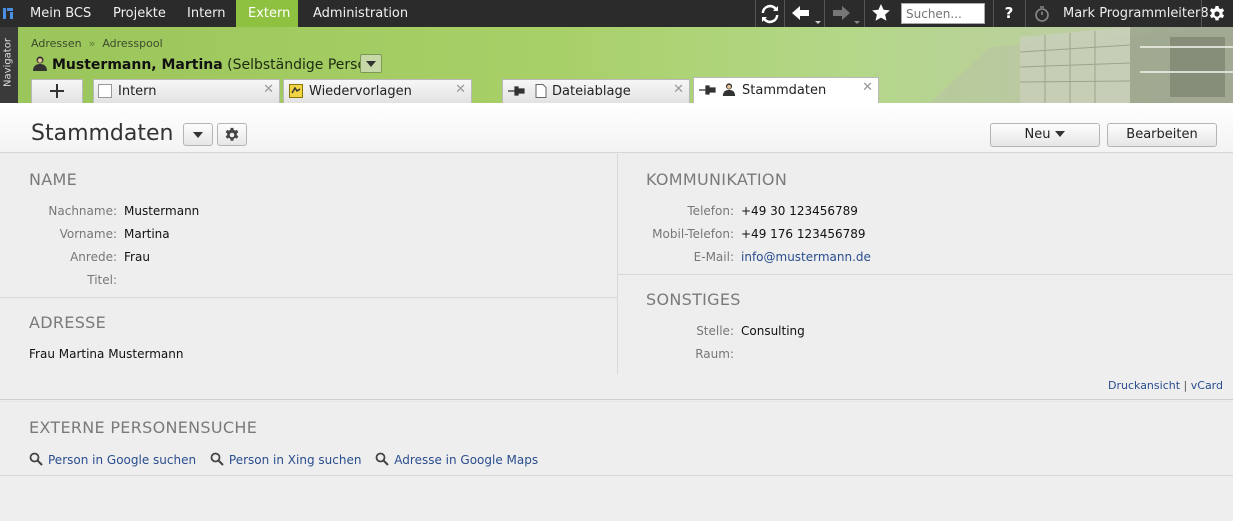 Image resolution: width=1233 pixels, height=521 pixels. Describe the element at coordinates (693, 234) in the screenshot. I see `comm-label-mobil: Mobil-Telefon:` at that location.